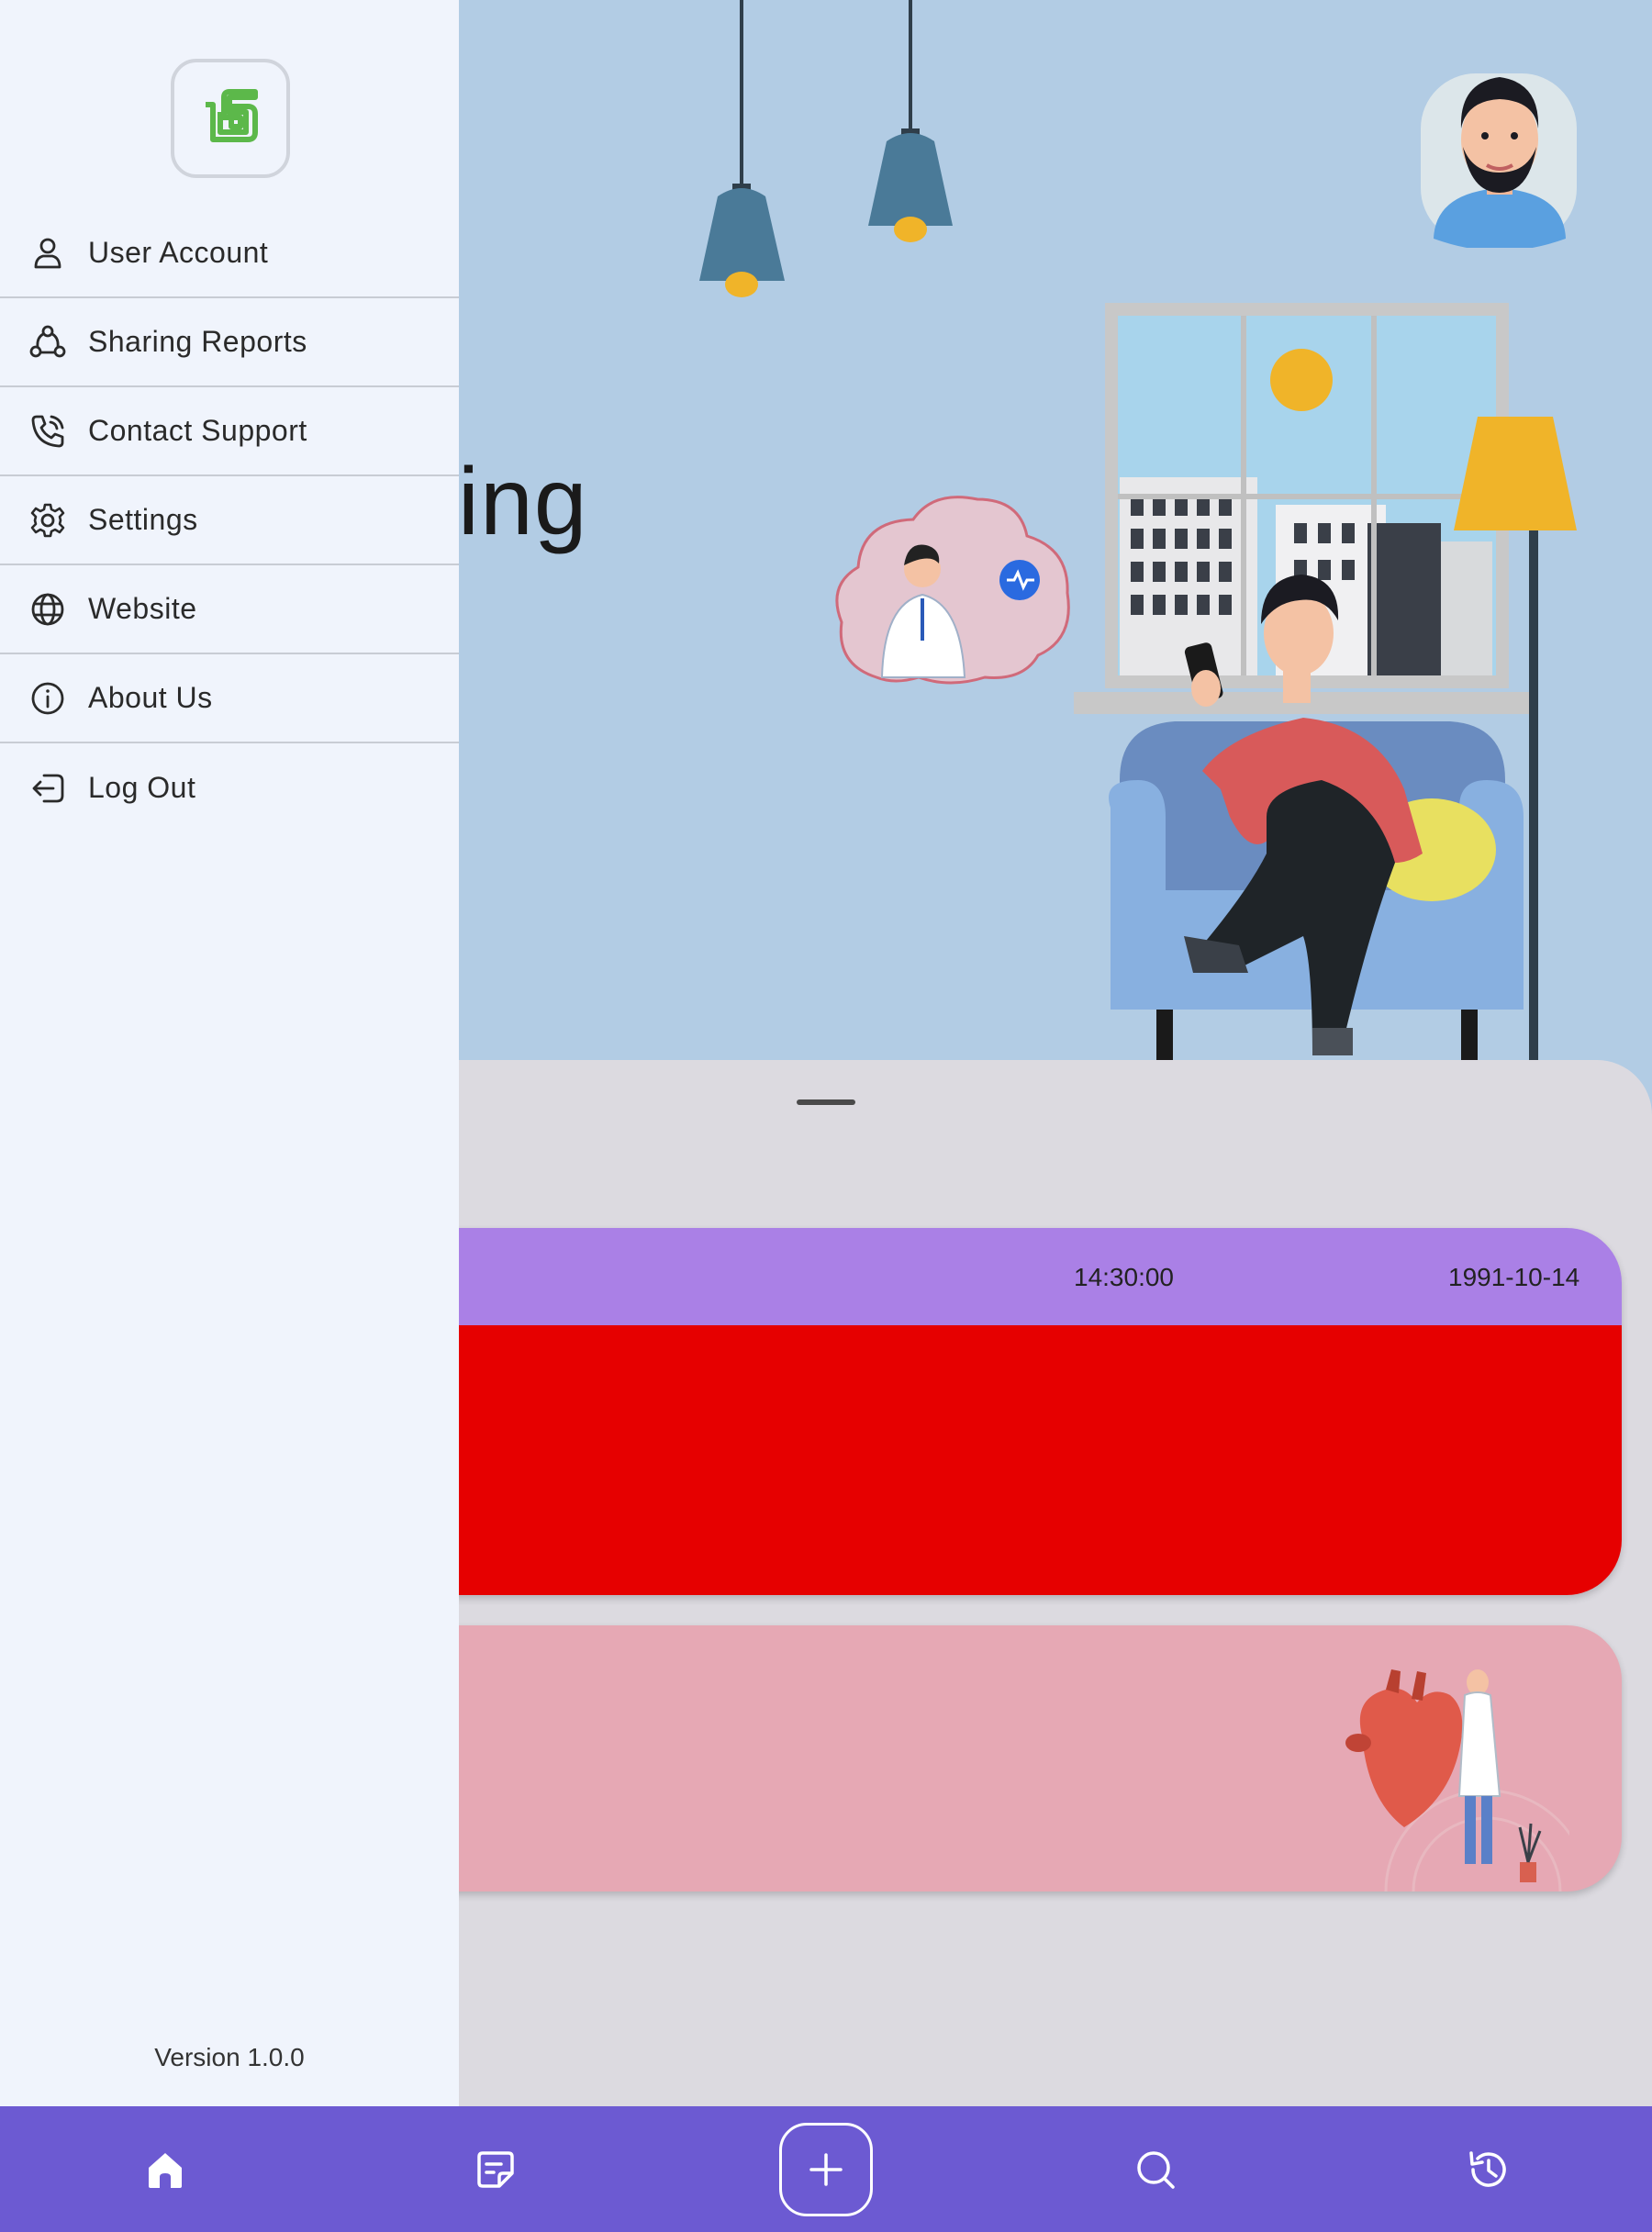  What do you see at coordinates (150, 697) in the screenshot?
I see `menu-item-label: About Us` at bounding box center [150, 697].